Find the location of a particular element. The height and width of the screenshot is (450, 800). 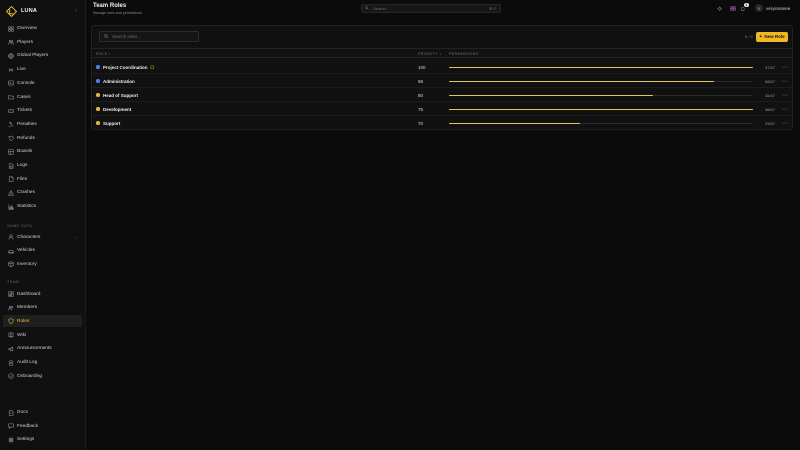

refund-icon is located at coordinates (10, 138).